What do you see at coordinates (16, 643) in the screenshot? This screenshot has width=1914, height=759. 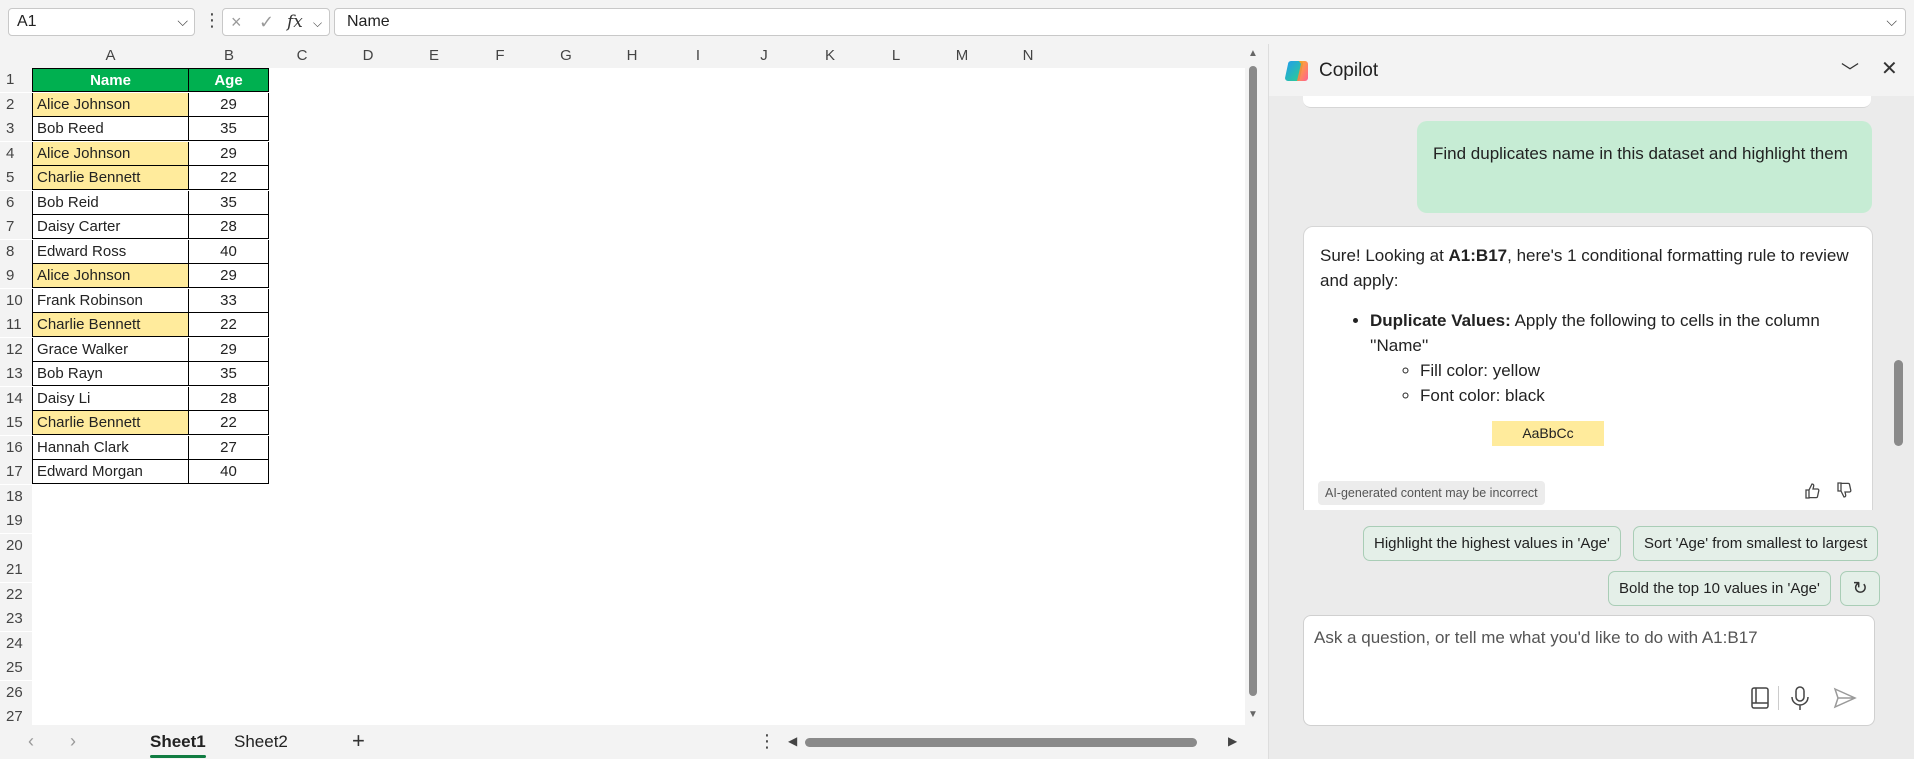 I see `row-header-24: 24` at bounding box center [16, 643].